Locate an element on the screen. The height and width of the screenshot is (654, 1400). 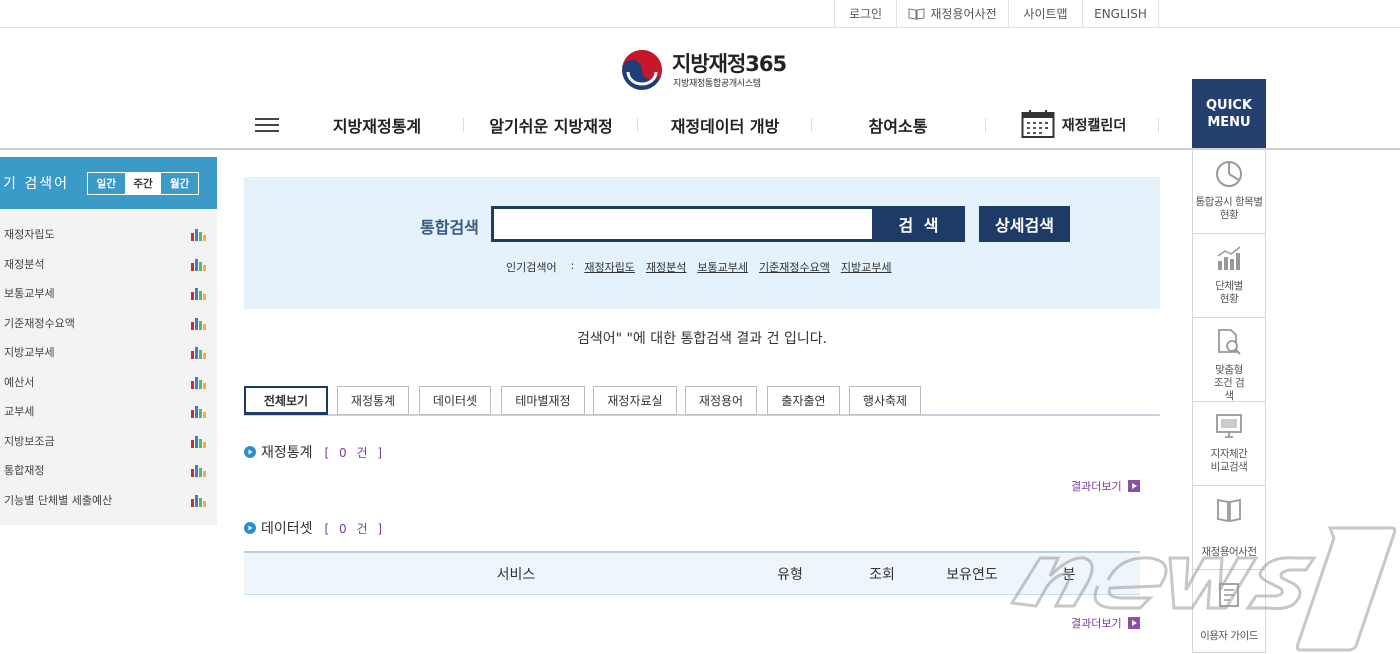
popular-keyword-item: 보통교부세 is located at coordinates (105, 293).